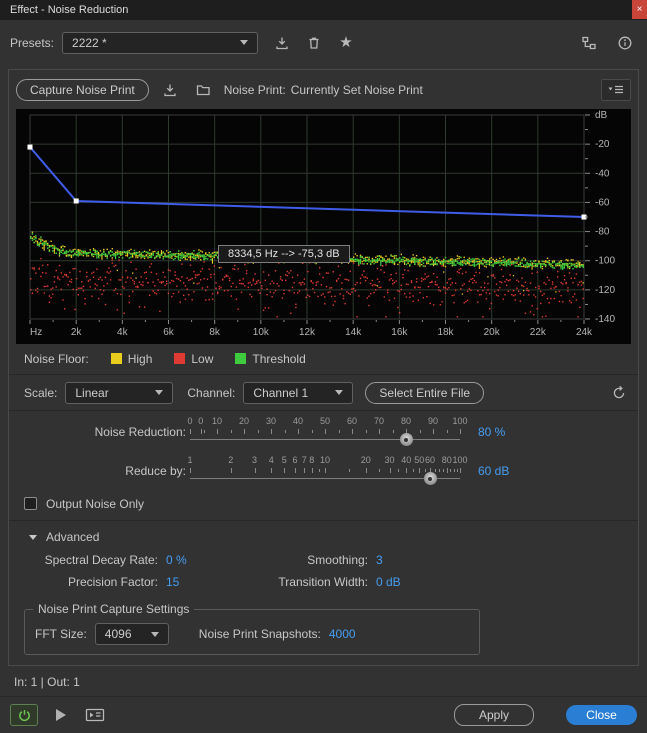 The width and height of the screenshot is (647, 733). What do you see at coordinates (284, 460) in the screenshot?
I see `slider-tick-label: 5` at bounding box center [284, 460].